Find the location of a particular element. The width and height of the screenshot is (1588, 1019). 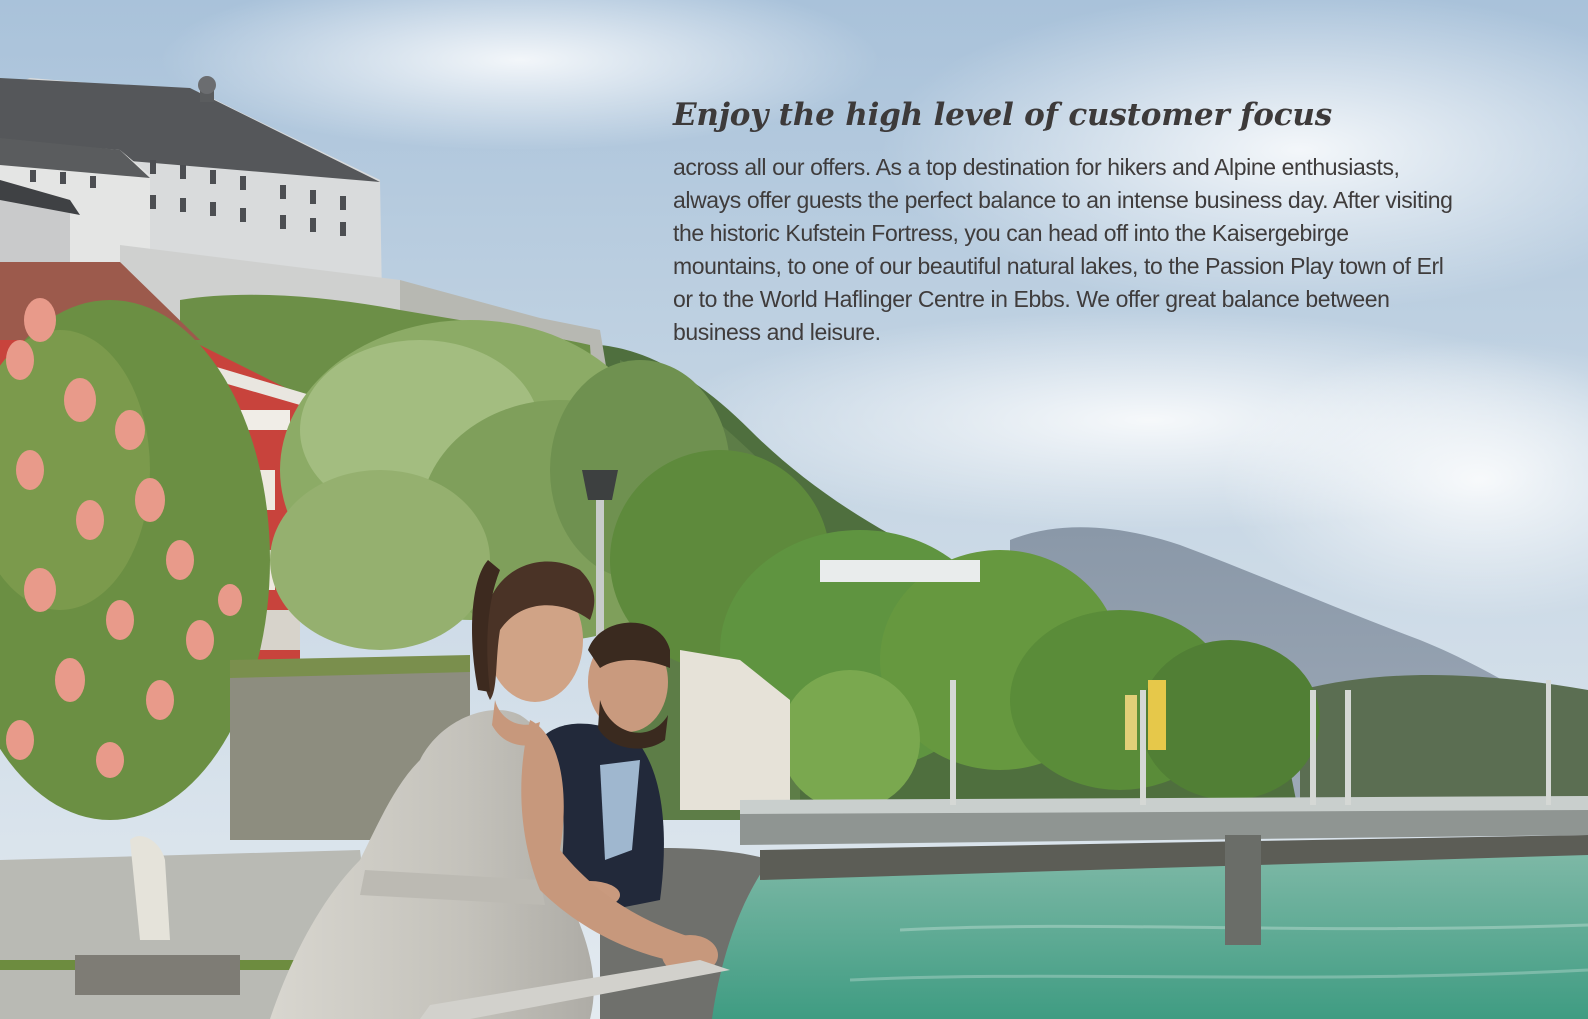

headline: Enjoy the high level of customer focus is located at coordinates (1002, 115).